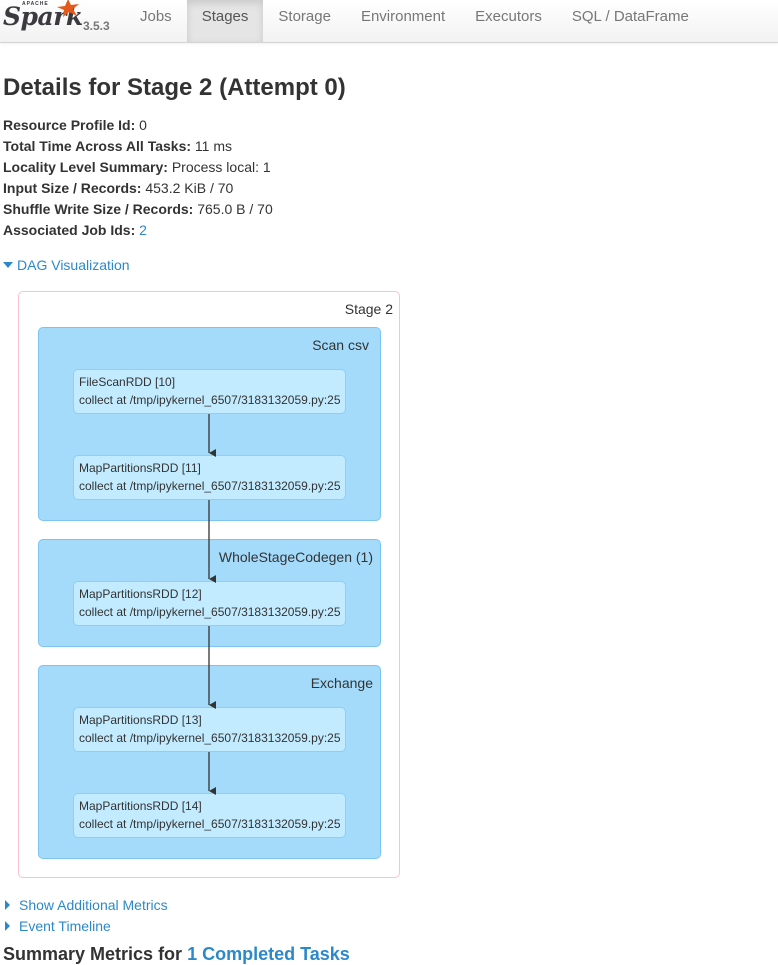 This screenshot has height=965, width=778. I want to click on show-additional-metrics-toggle: Show Additional Metrics, so click(85, 905).